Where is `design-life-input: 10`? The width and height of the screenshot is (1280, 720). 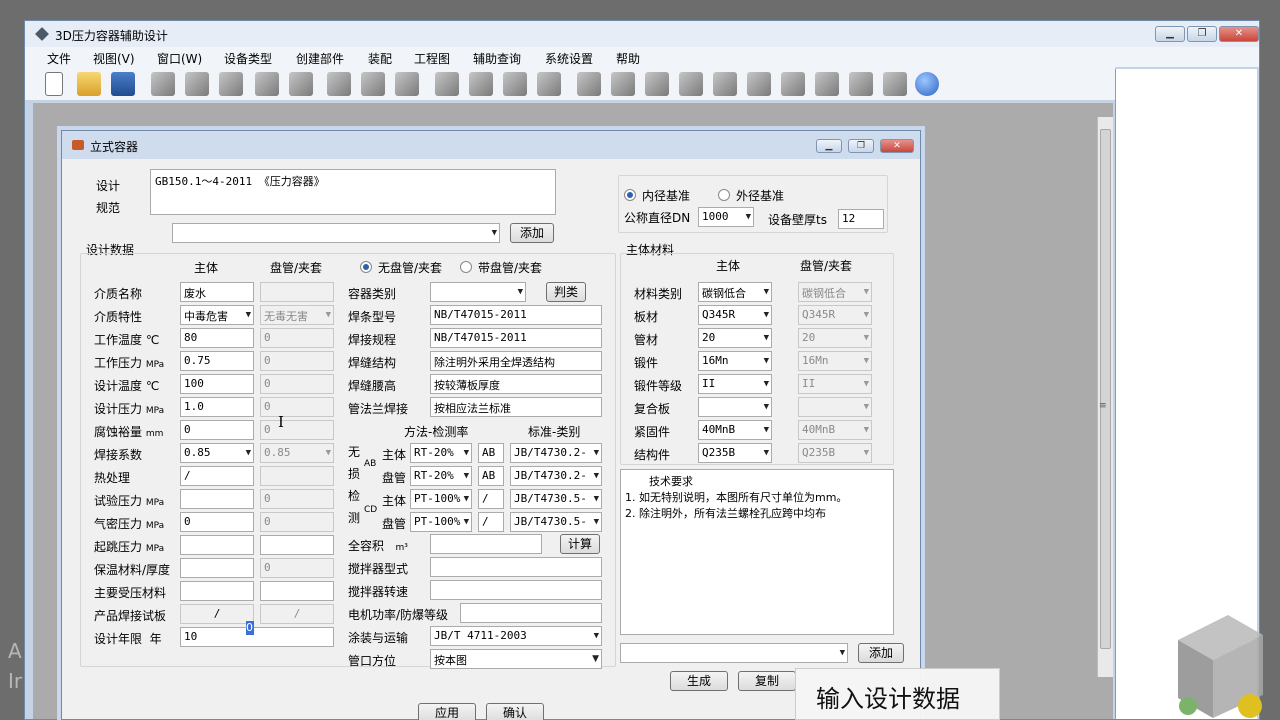 design-life-input: 10 is located at coordinates (257, 637).